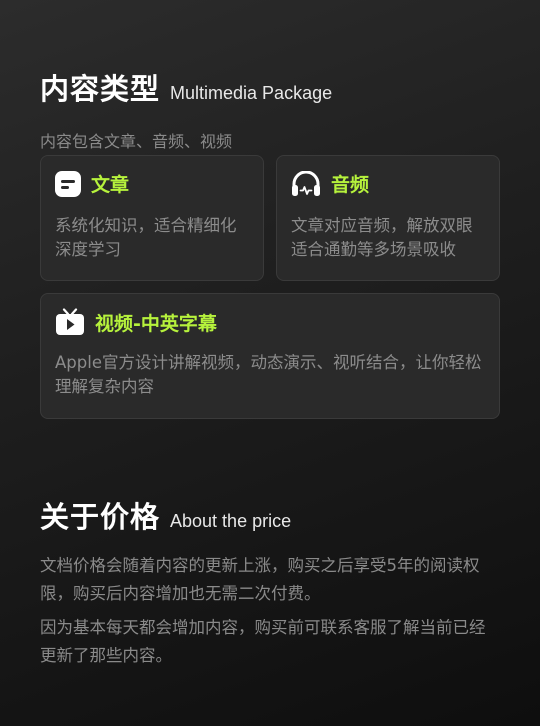  Describe the element at coordinates (231, 521) in the screenshot. I see `price-title-en: About the price` at that location.